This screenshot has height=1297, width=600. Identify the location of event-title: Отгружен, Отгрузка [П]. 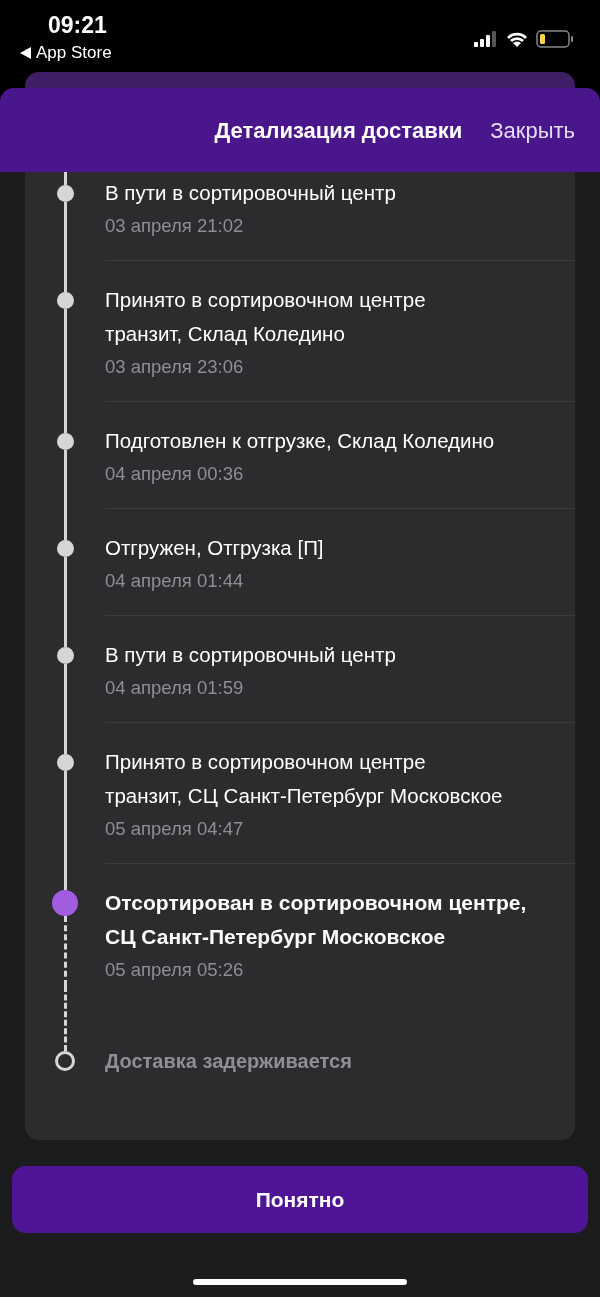
(215, 548).